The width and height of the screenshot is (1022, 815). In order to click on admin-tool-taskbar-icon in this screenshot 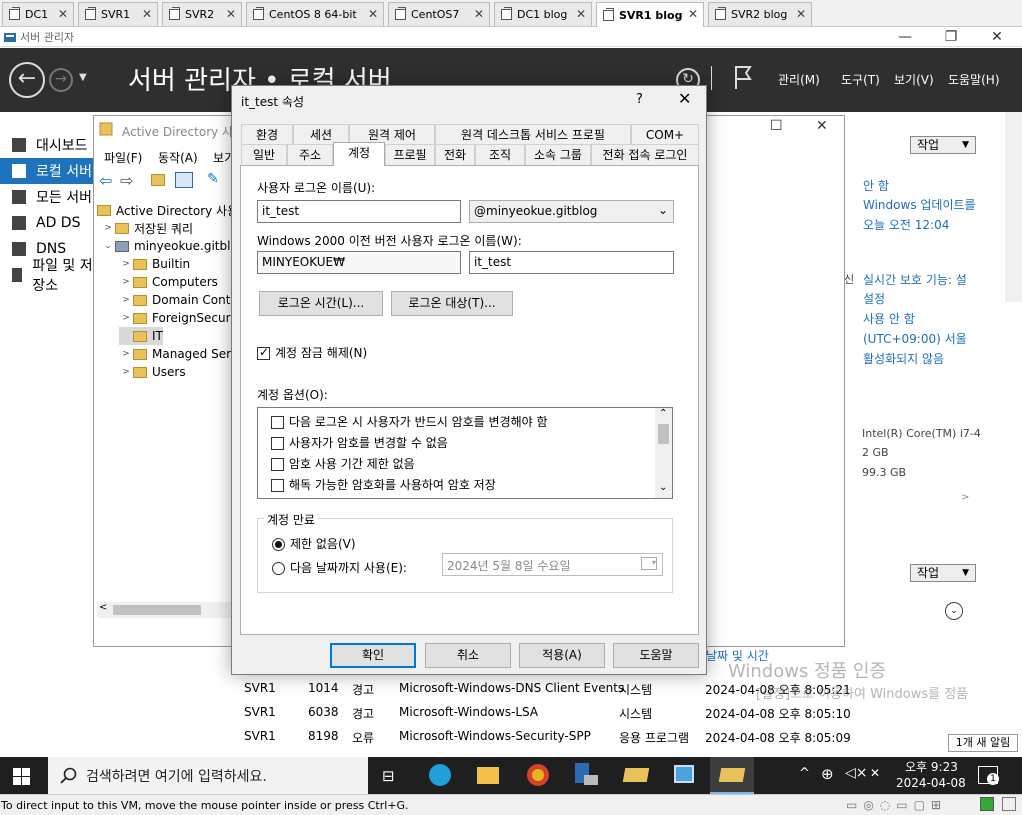, I will do `click(684, 775)`.